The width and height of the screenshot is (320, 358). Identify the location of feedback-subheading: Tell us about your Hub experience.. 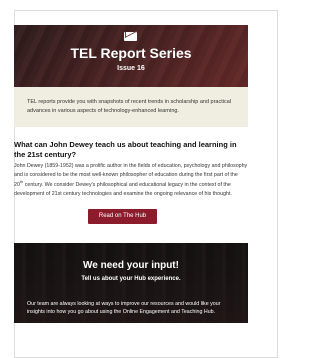
(131, 279).